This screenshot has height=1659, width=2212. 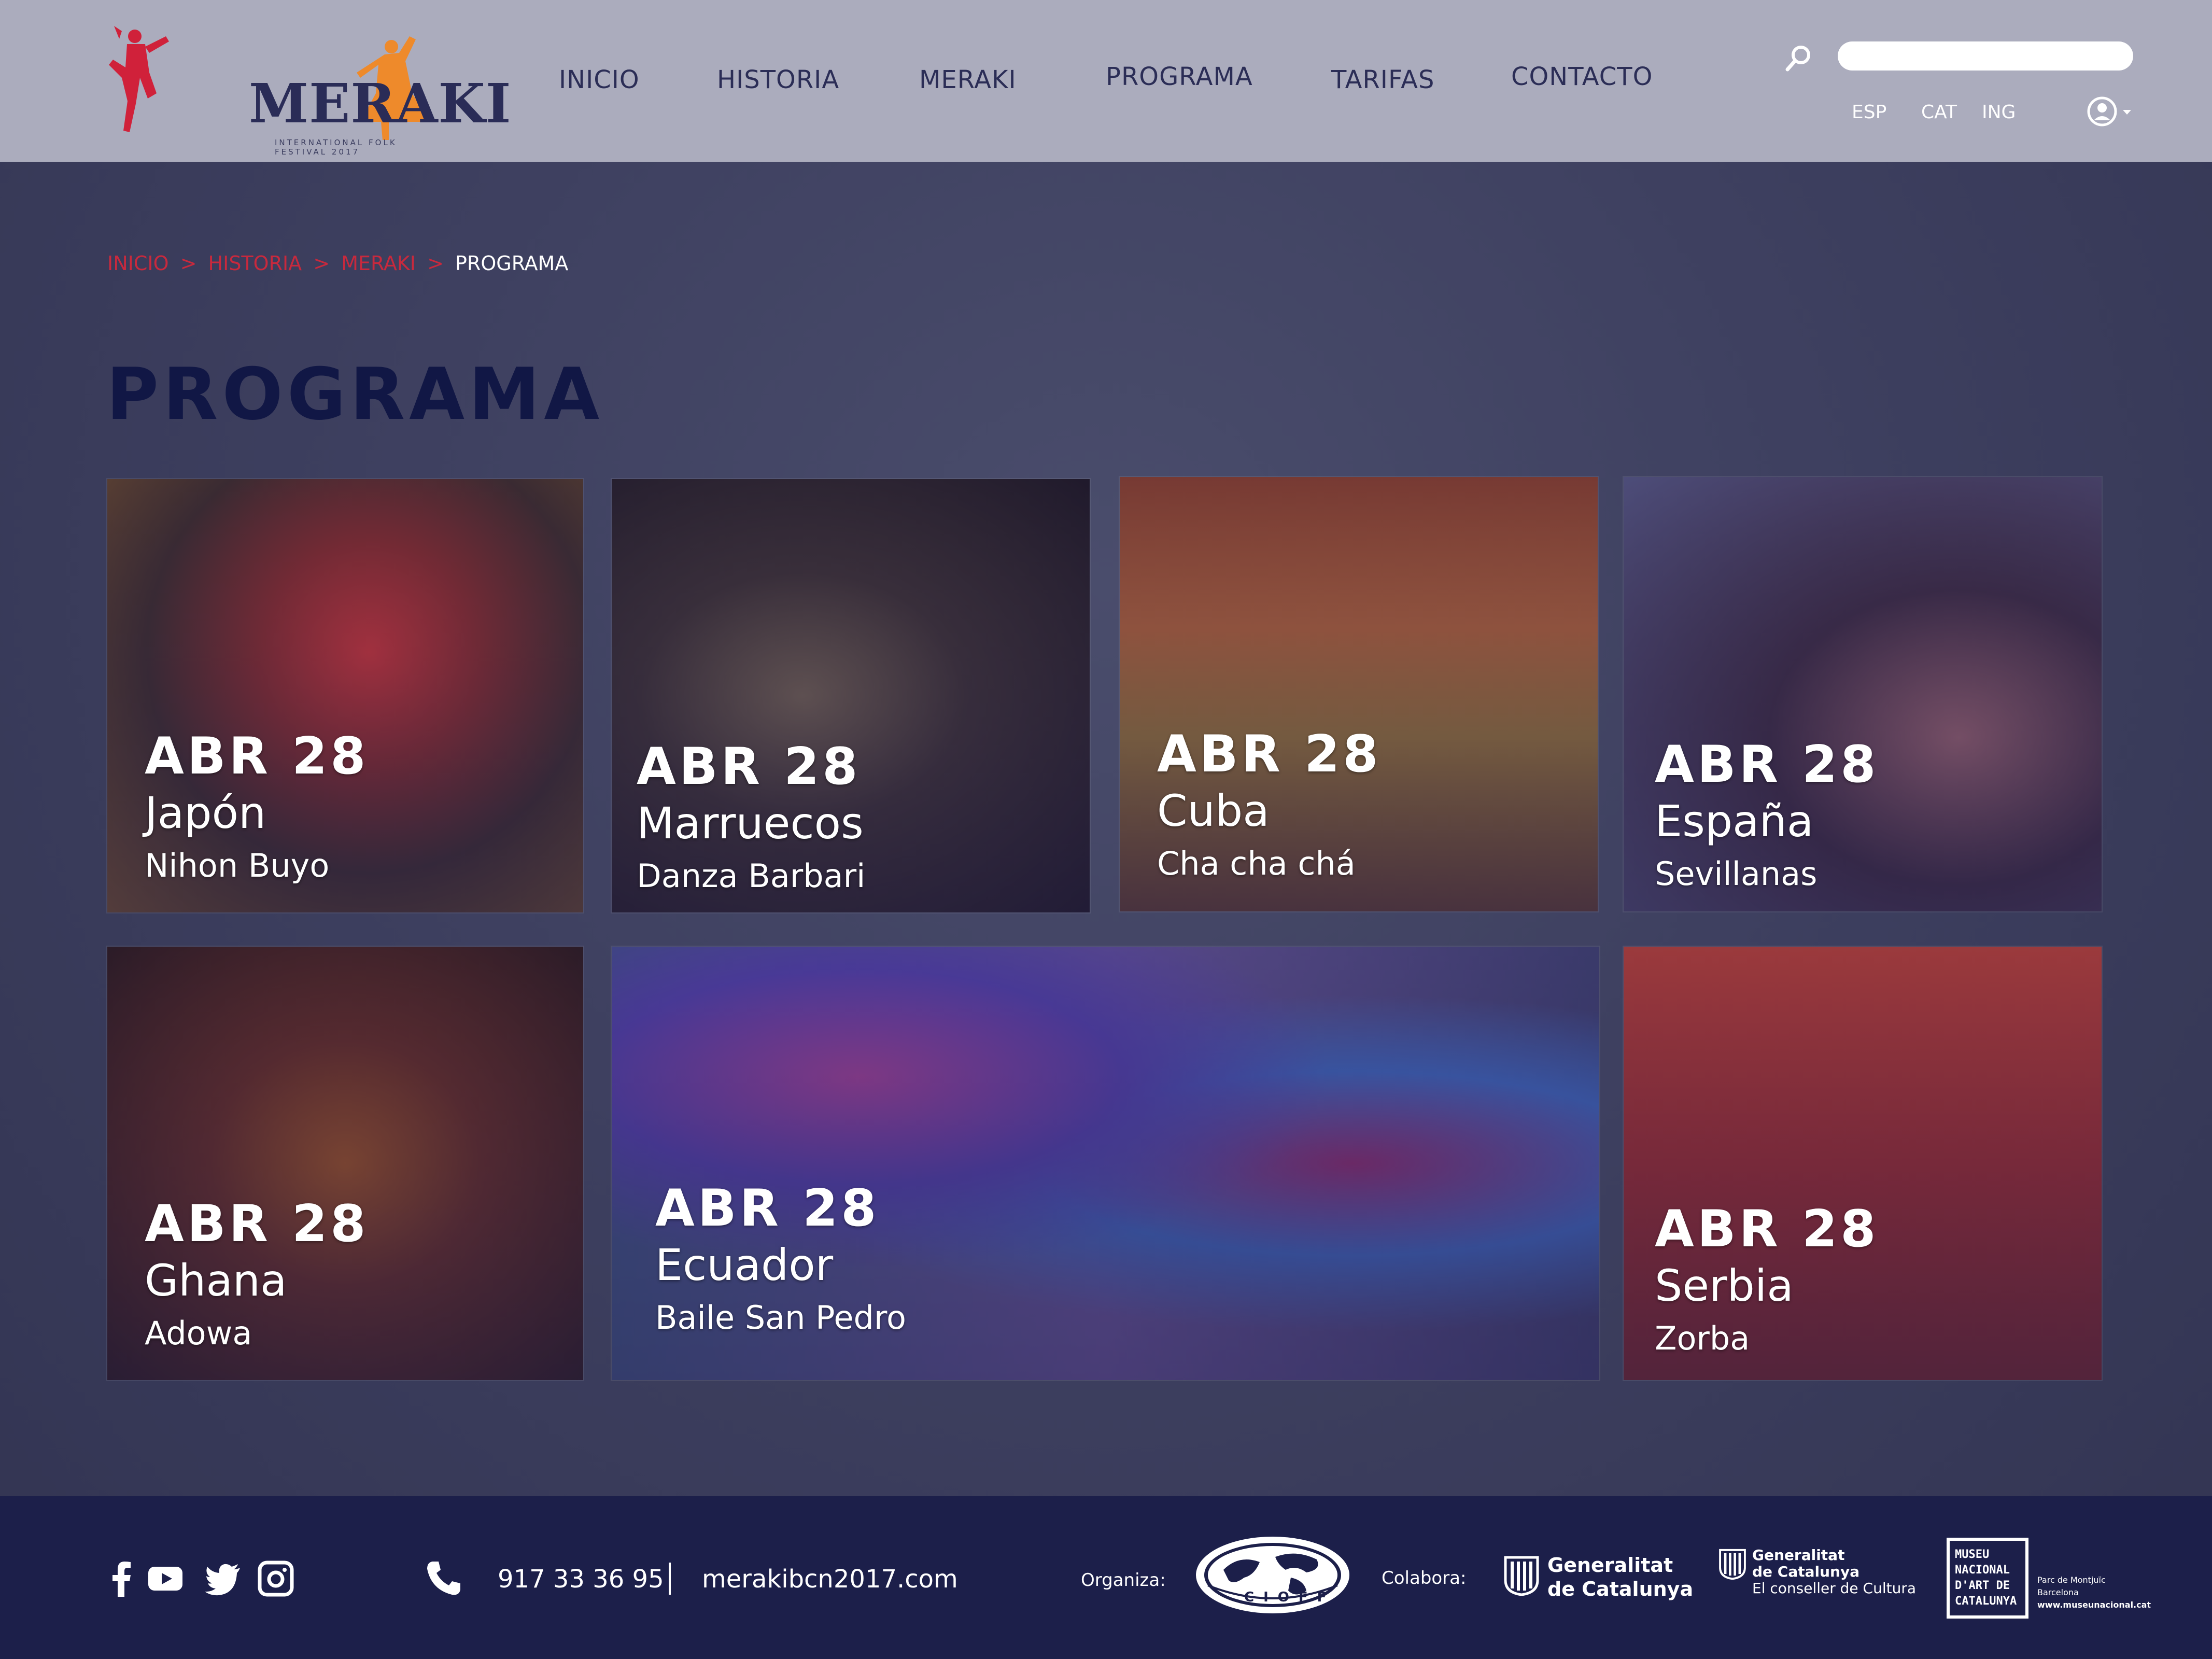 I want to click on logo-subtitle: INTERNATIONAL FOLK FESTIVAL 2017, so click(x=336, y=147).